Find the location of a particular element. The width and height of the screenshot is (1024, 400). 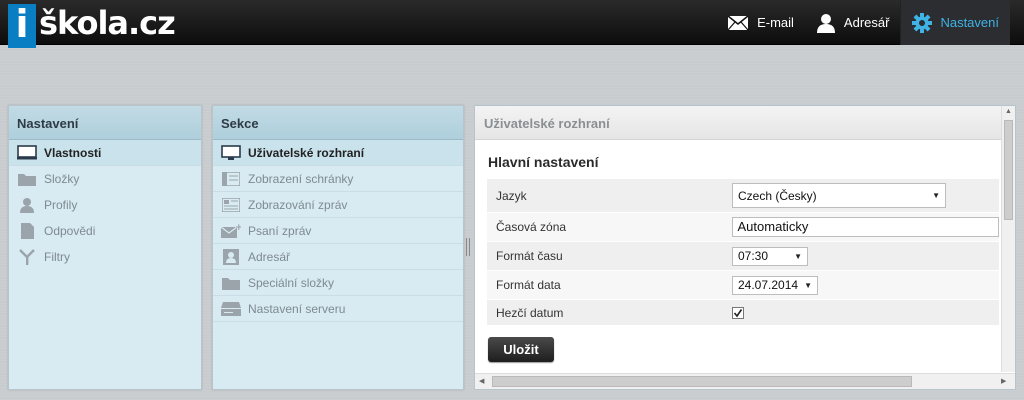

row-date-format: Formát data 24.07.2014 ▼ is located at coordinates (743, 285).